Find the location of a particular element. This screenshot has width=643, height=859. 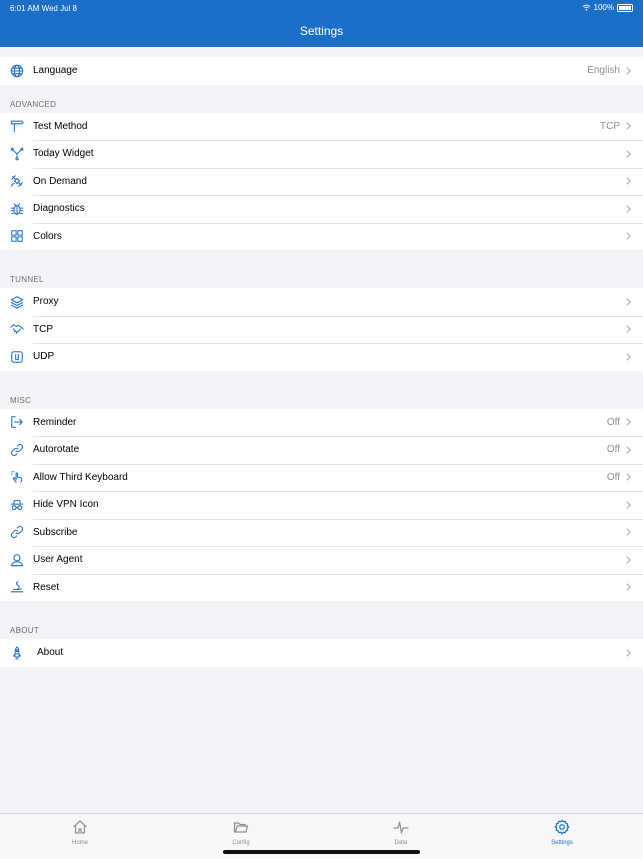

row-label: About is located at coordinates (50, 653).